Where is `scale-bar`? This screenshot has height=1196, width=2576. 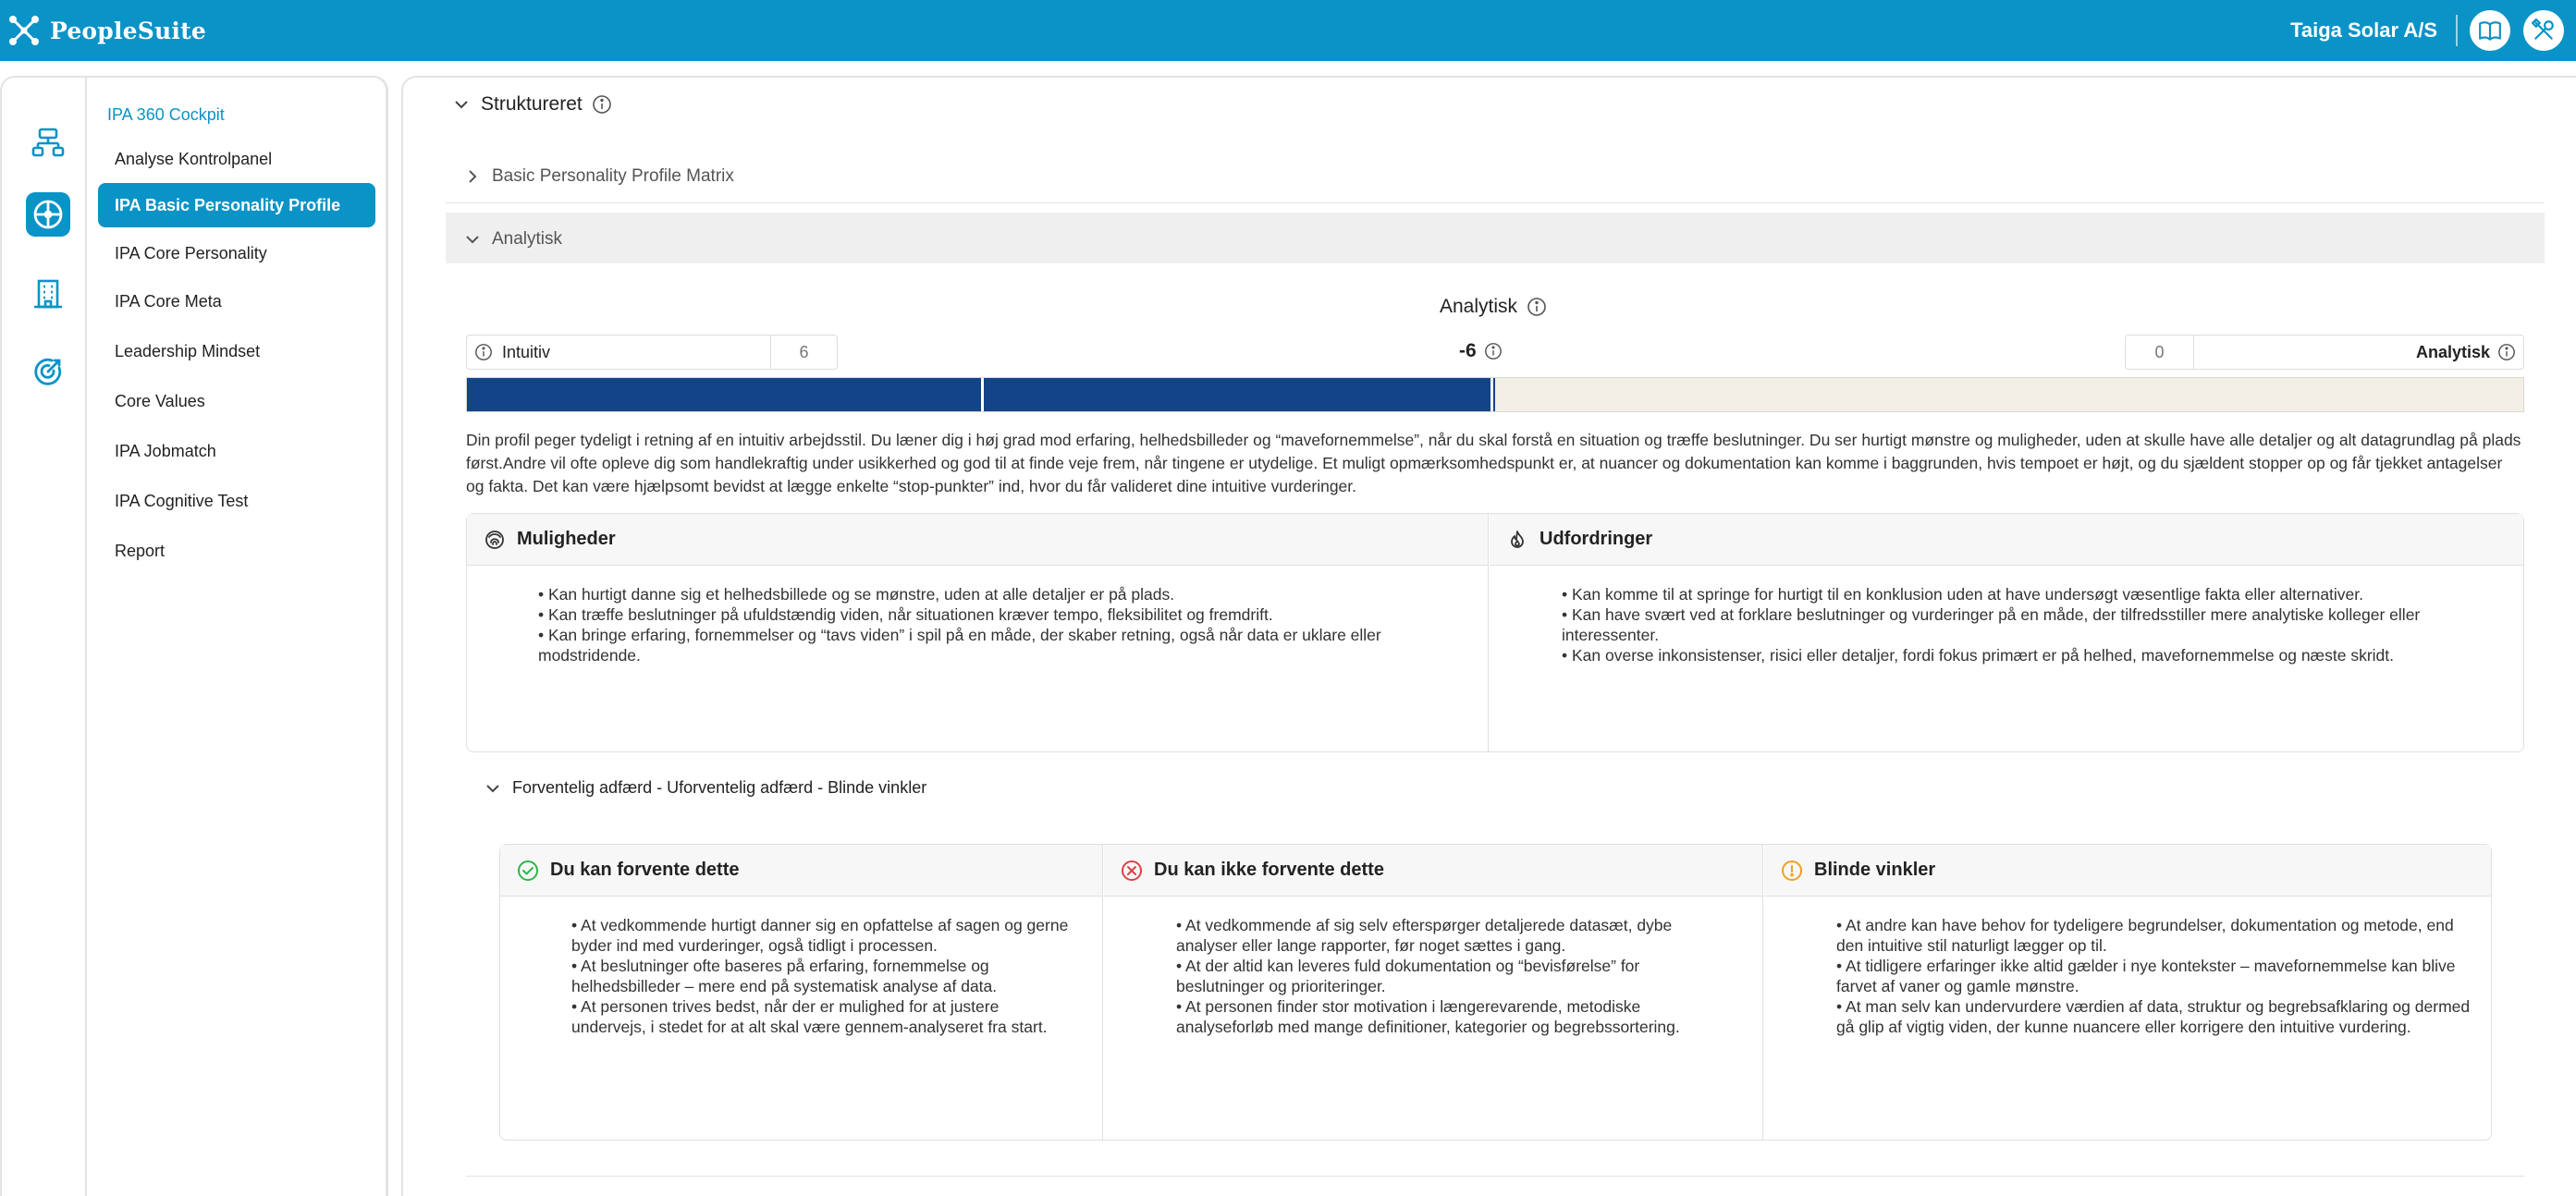
scale-bar is located at coordinates (1495, 394).